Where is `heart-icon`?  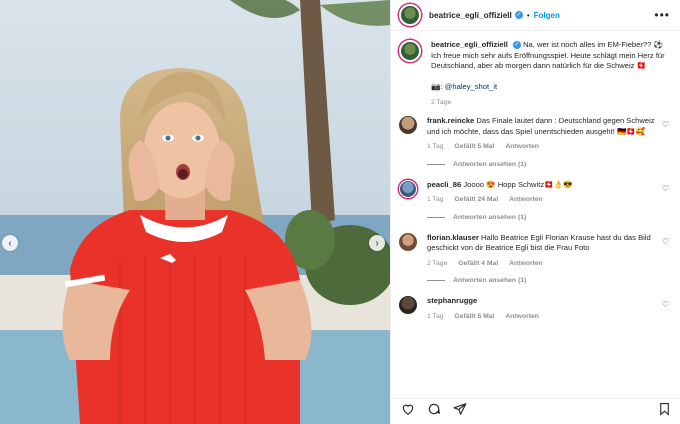
heart-icon is located at coordinates (408, 411).